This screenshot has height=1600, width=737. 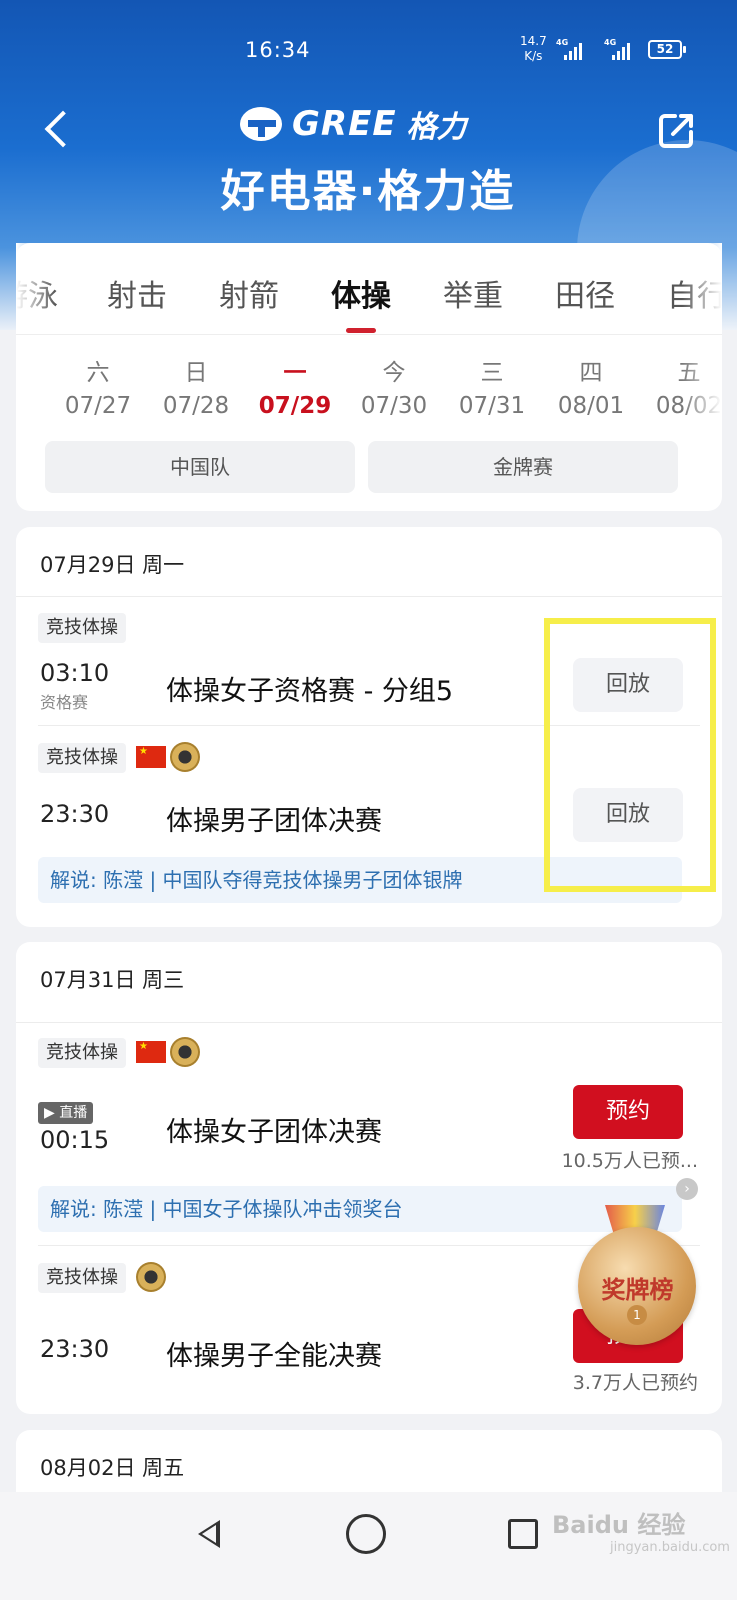 What do you see at coordinates (200, 467) in the screenshot?
I see `filter-china-team: 中国队` at bounding box center [200, 467].